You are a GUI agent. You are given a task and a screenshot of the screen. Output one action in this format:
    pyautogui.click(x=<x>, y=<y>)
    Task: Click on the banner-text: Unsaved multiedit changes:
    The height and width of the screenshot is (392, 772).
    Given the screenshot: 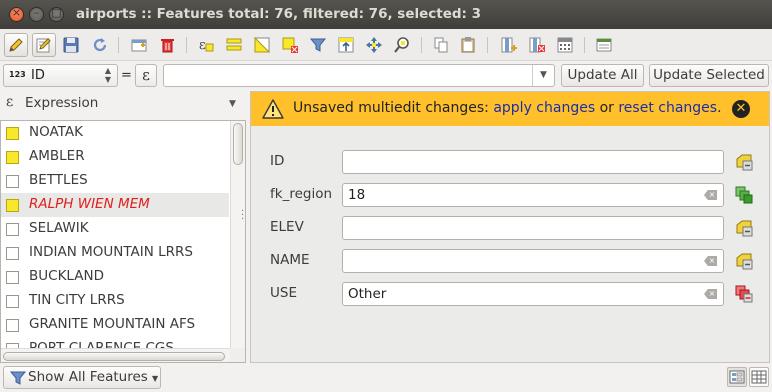 What is the action you would take?
    pyautogui.click(x=393, y=108)
    